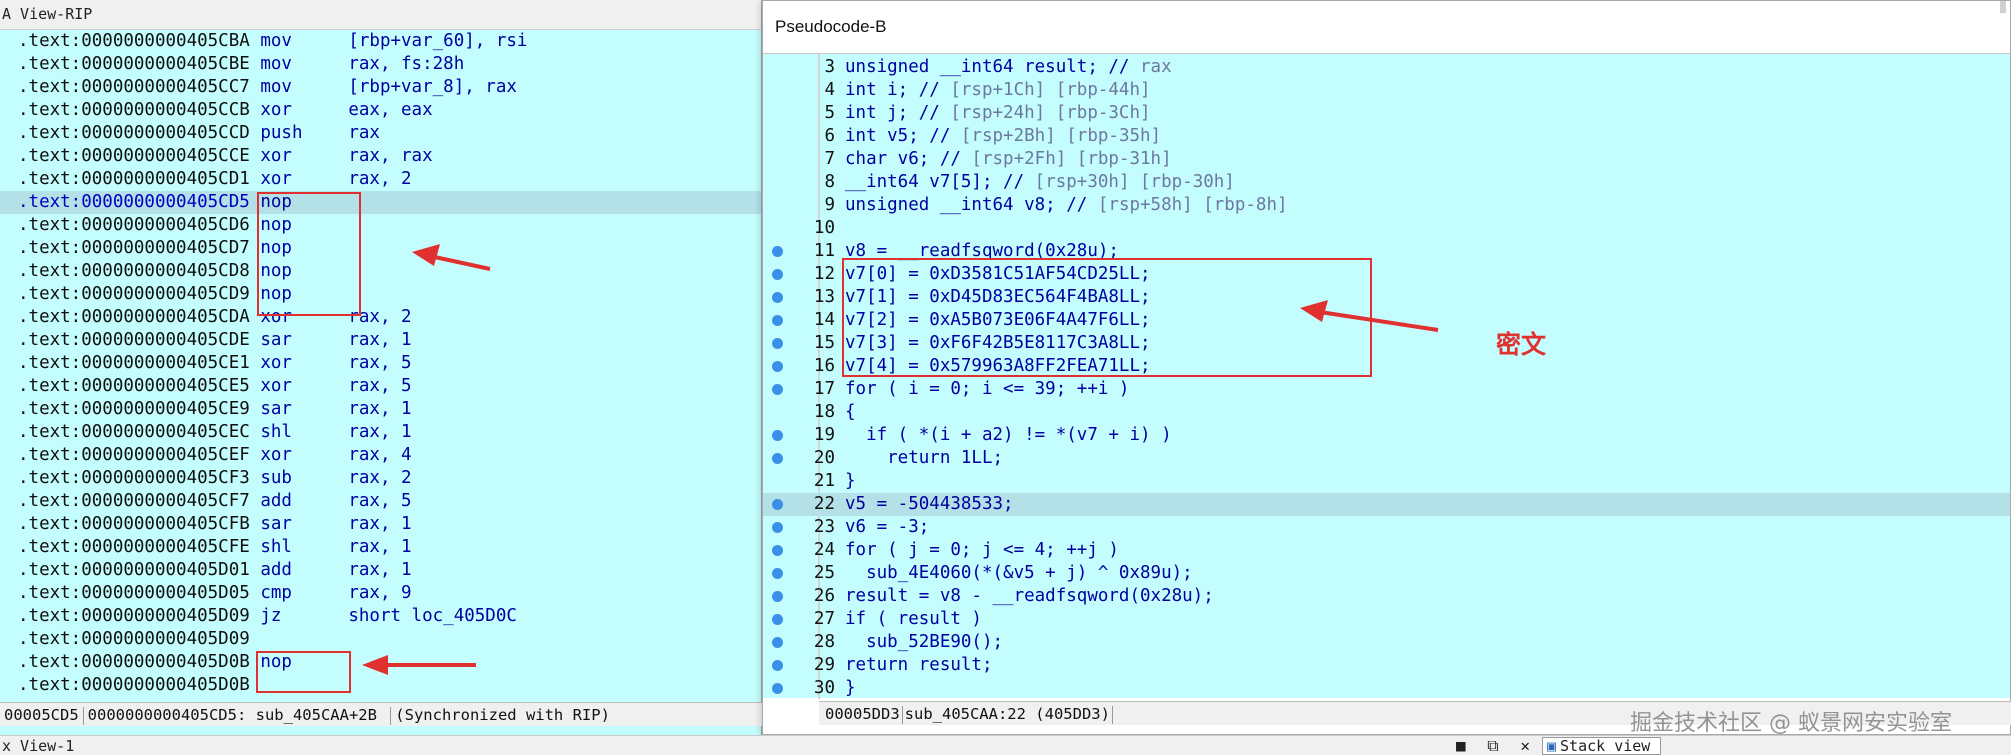 This screenshot has width=2011, height=755. Describe the element at coordinates (1791, 723) in the screenshot. I see `watermark: 掘金技术社区 @ 蚁景网安实验室` at that location.